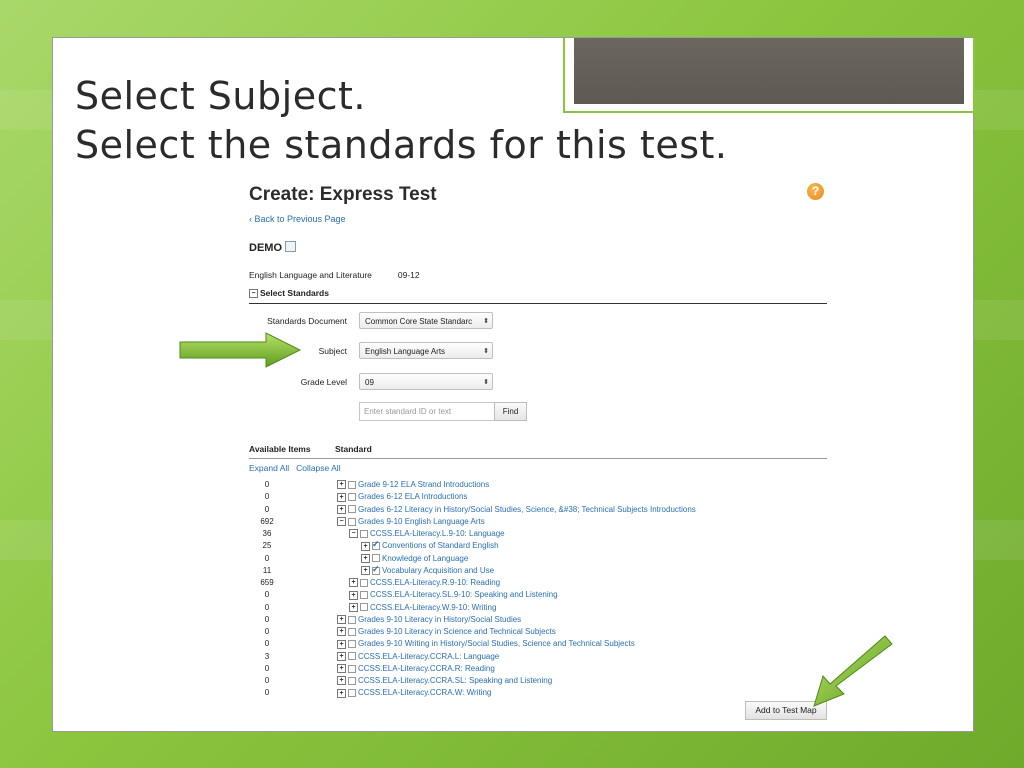 This screenshot has height=768, width=1024. I want to click on standard-label: CCSS.ELA-Literacy.CCRA.R: Reading, so click(426, 668).